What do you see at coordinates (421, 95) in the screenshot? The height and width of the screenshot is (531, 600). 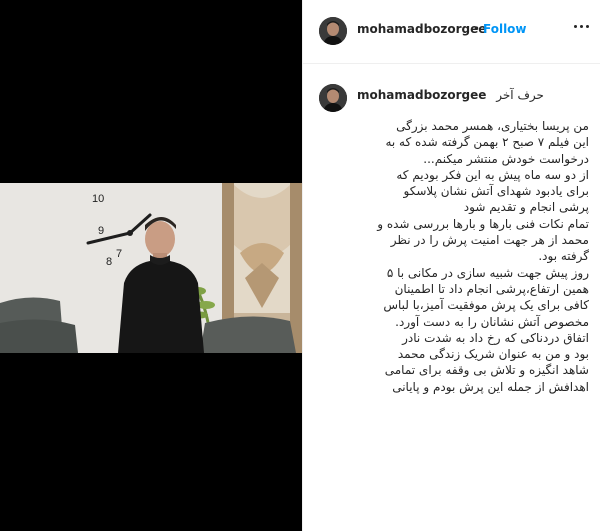 I see `caption-username-link: mohamadbozorgee` at bounding box center [421, 95].